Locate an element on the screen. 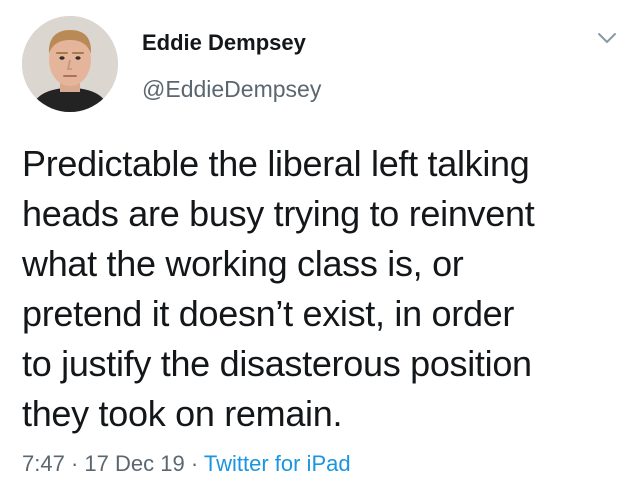 The width and height of the screenshot is (644, 500). tweet-time: 7:47 is located at coordinates (43, 463).